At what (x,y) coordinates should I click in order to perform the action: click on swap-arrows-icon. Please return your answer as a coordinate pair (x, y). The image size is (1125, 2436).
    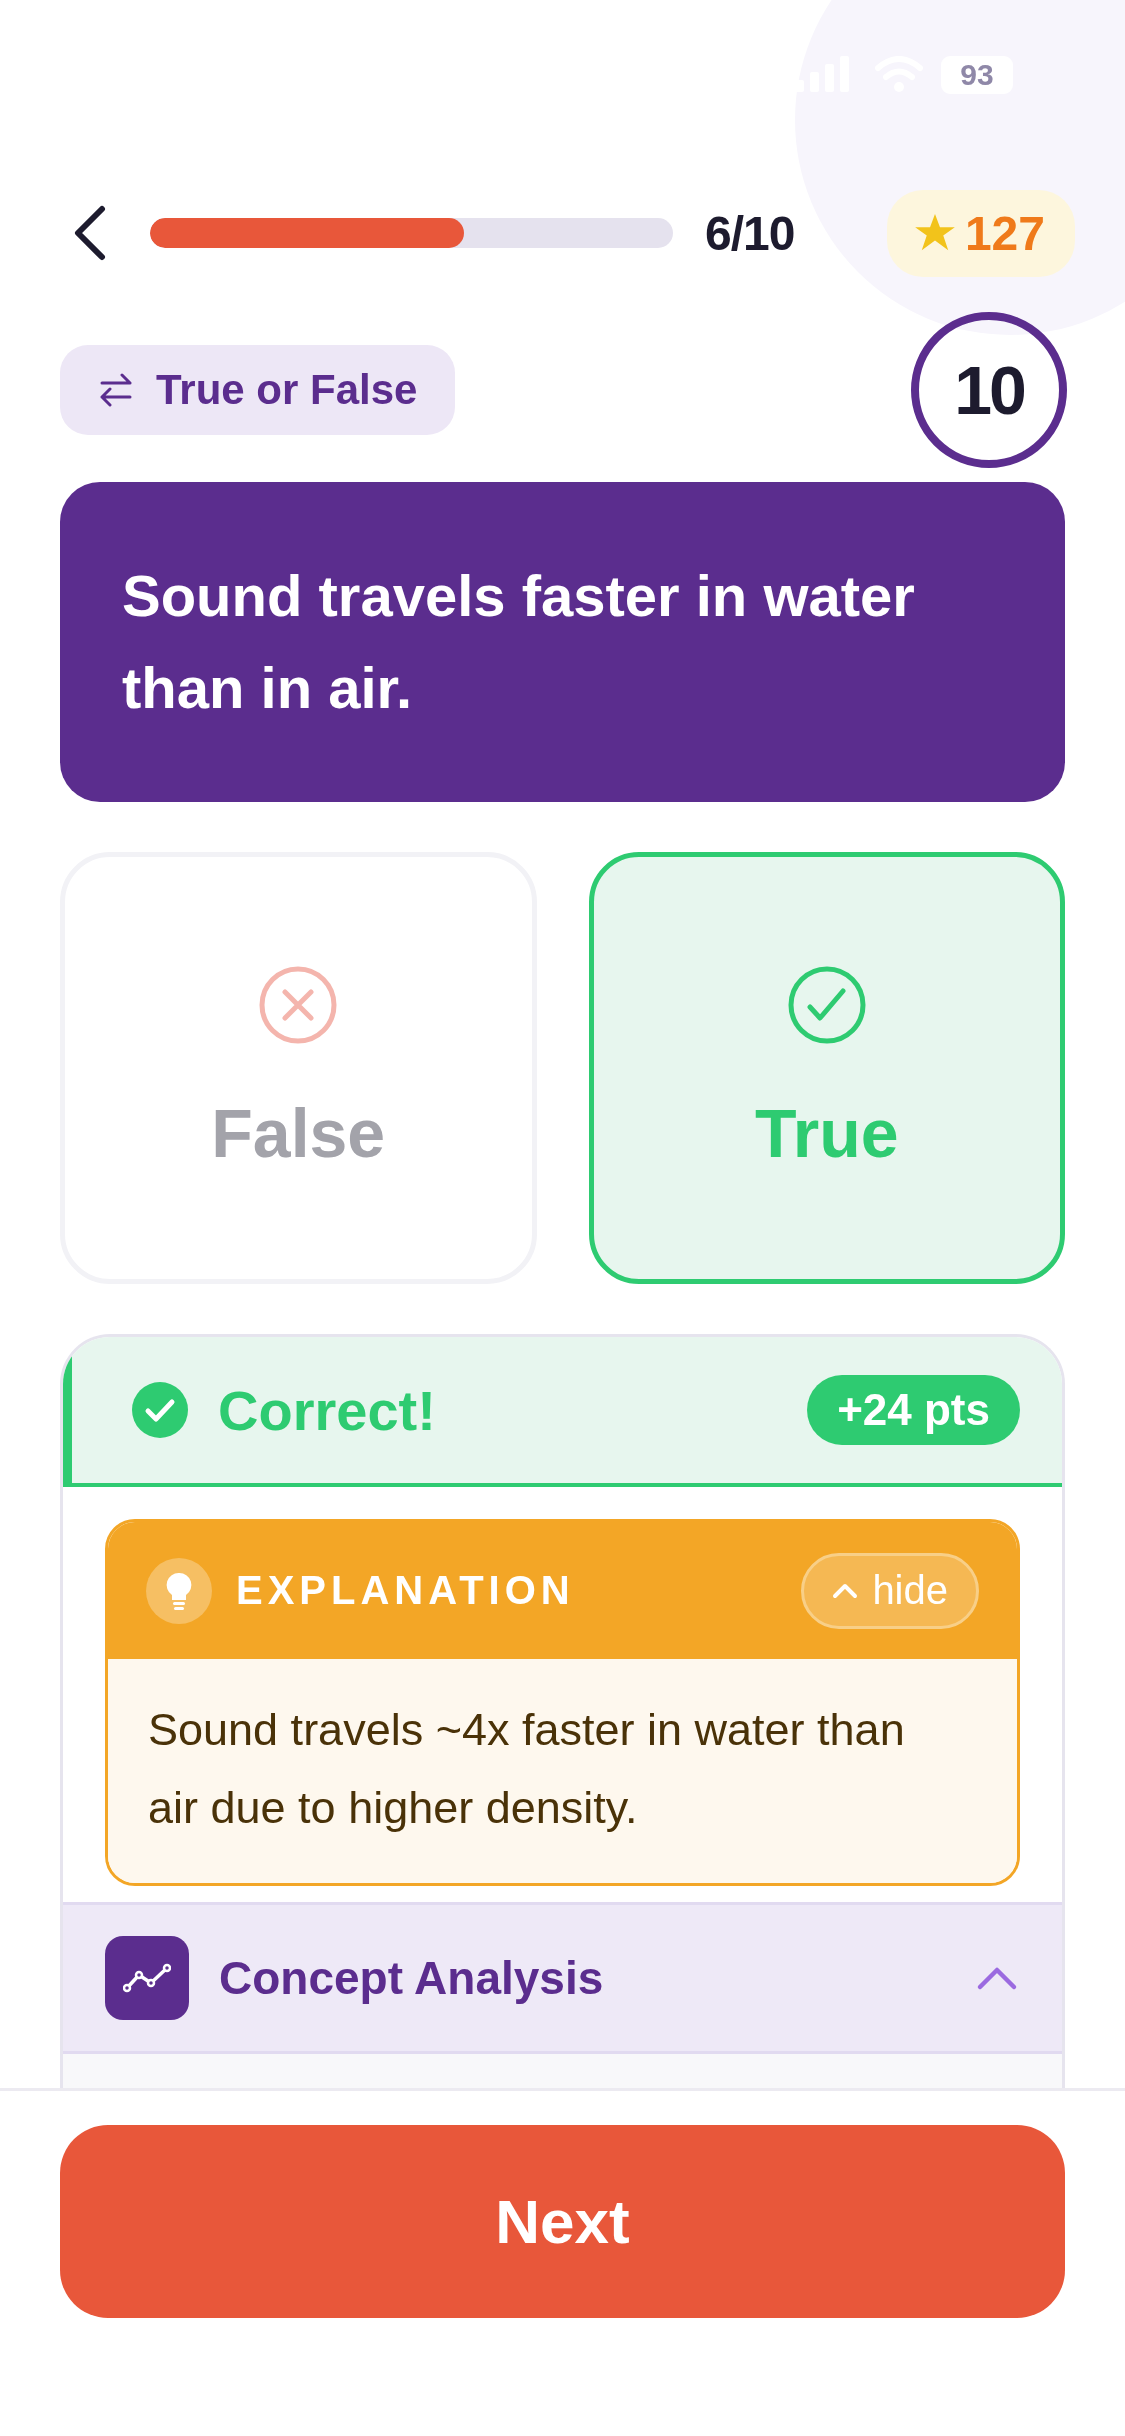
    Looking at the image, I should click on (116, 390).